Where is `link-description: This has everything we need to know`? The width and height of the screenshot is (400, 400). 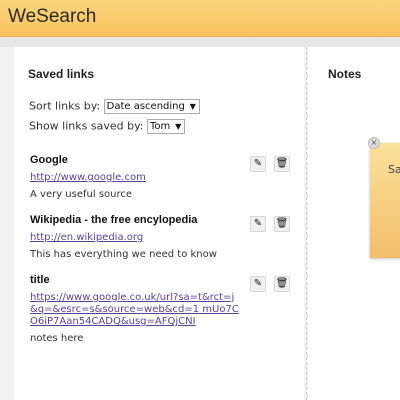
link-description: This has everything we need to know is located at coordinates (123, 254).